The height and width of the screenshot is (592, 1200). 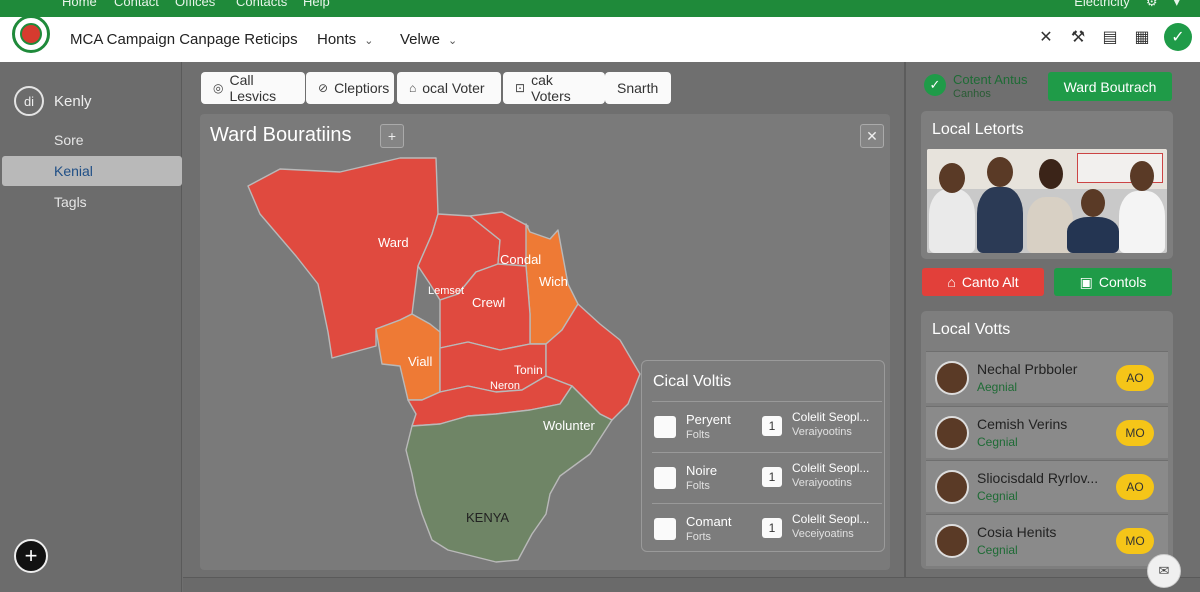 What do you see at coordinates (1078, 37) in the screenshot?
I see `tools-icon: ⚒` at bounding box center [1078, 37].